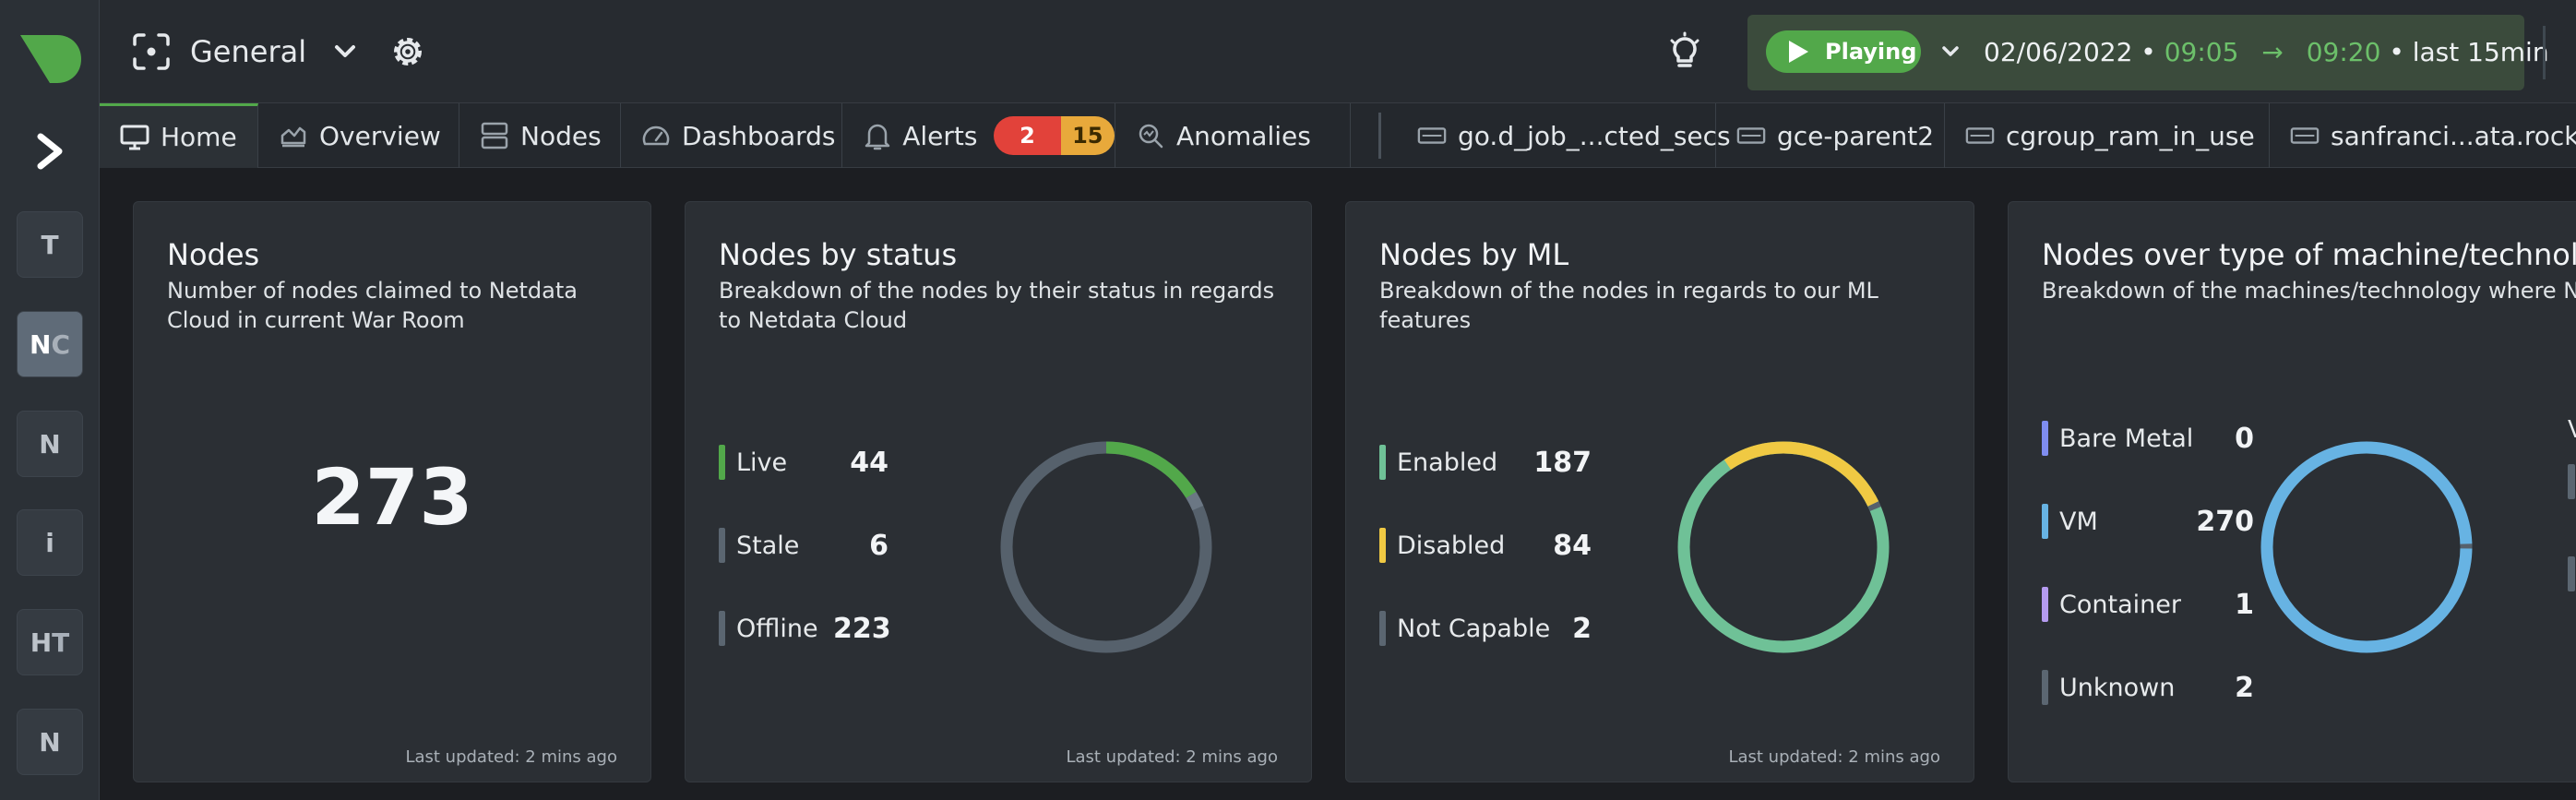  I want to click on legend-label: Container, so click(2120, 604).